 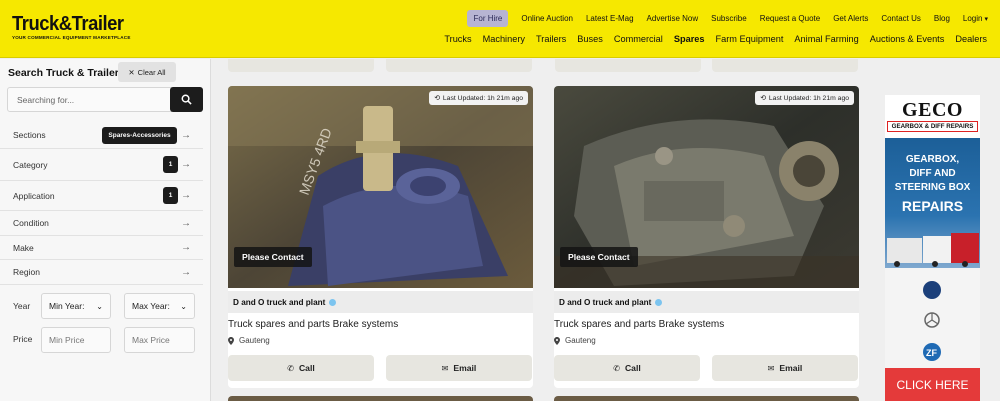 What do you see at coordinates (63, 73) in the screenshot?
I see `sidebar-title: Search Truck & Trailer` at bounding box center [63, 73].